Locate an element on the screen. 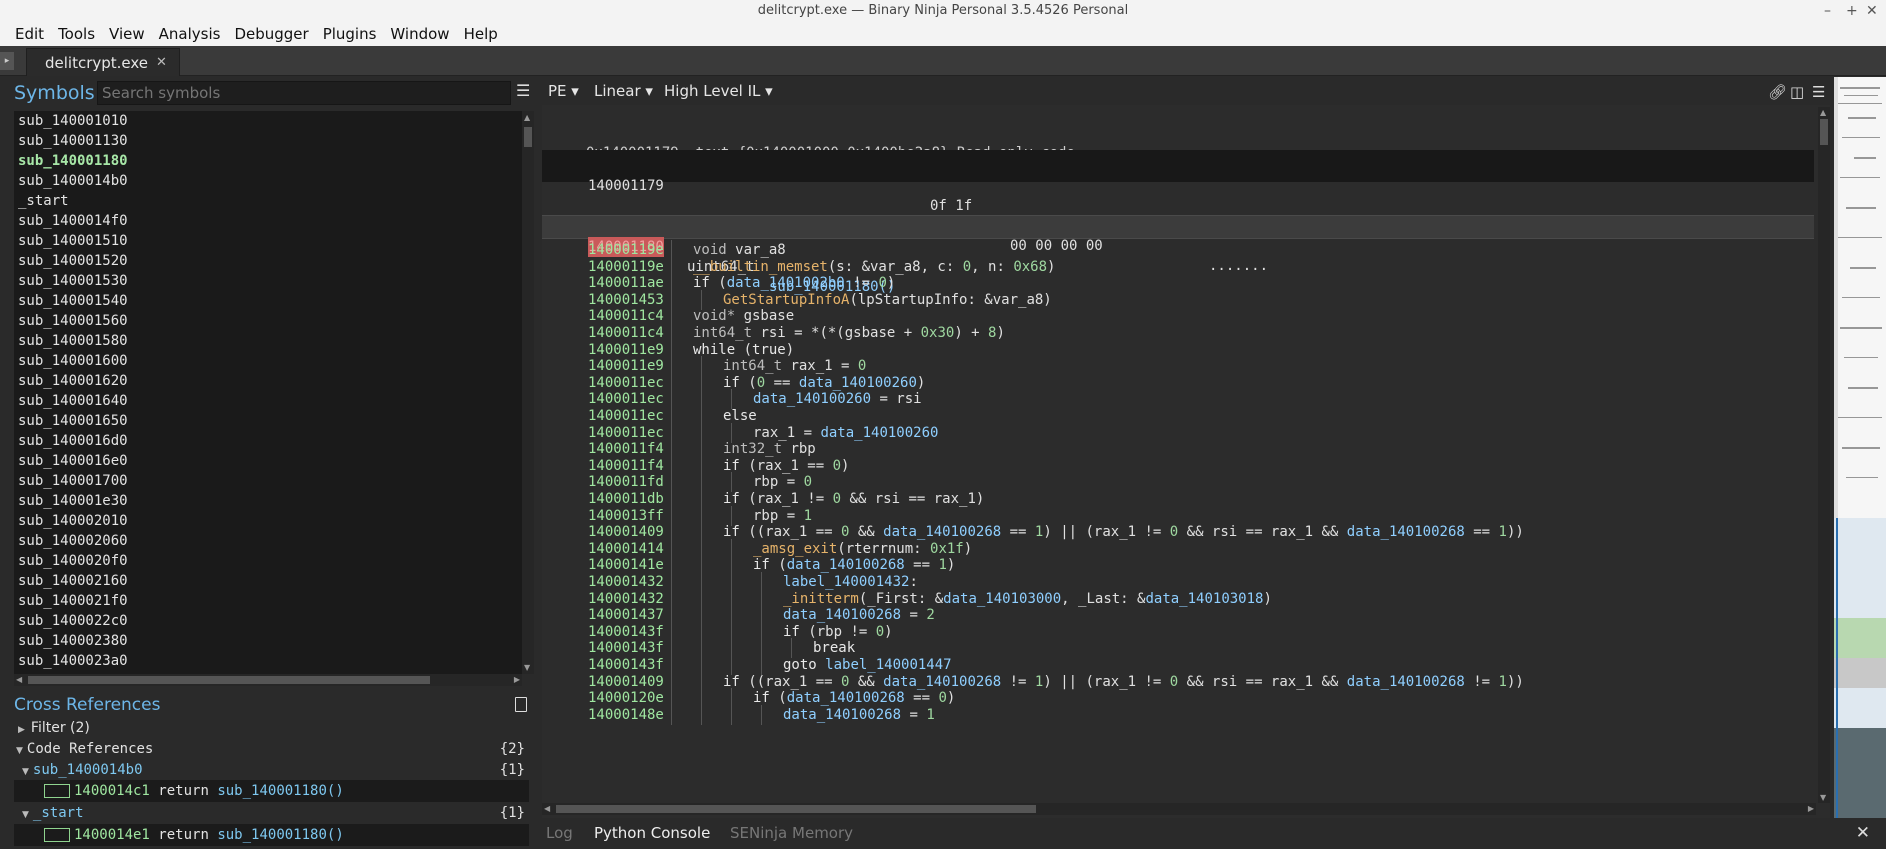 Image resolution: width=1886 pixels, height=849 pixels. symbols-menu-icon: ☰ is located at coordinates (523, 90).